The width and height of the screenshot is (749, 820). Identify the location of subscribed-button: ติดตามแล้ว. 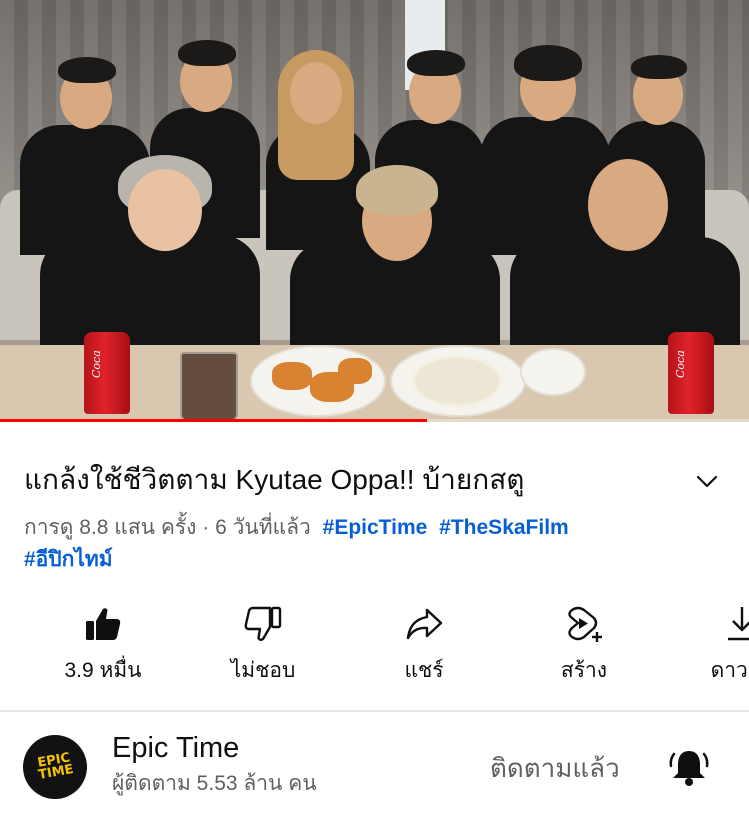
(555, 768).